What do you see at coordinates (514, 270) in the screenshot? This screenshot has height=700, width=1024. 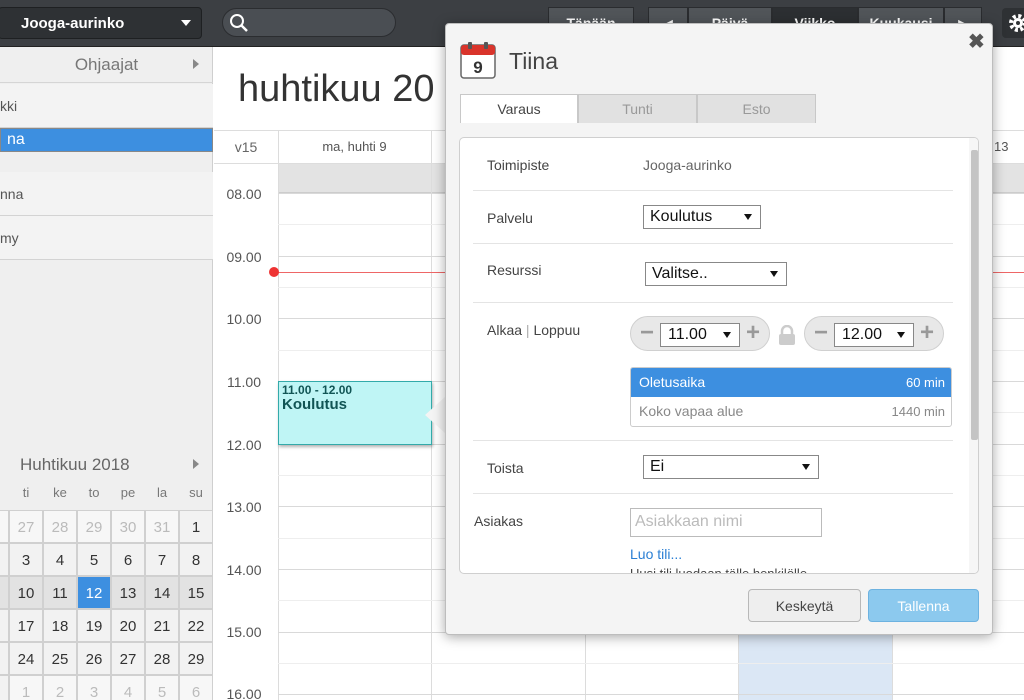 I see `field-label: Resurssi` at bounding box center [514, 270].